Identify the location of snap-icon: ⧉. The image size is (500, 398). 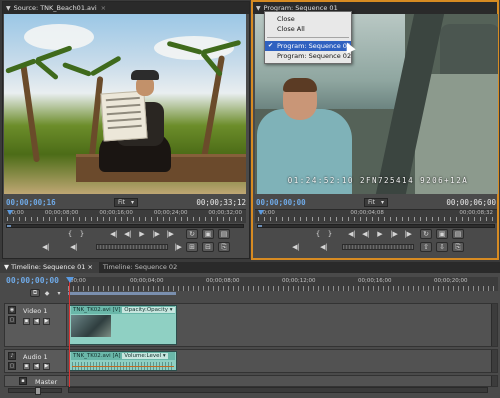
(35, 293).